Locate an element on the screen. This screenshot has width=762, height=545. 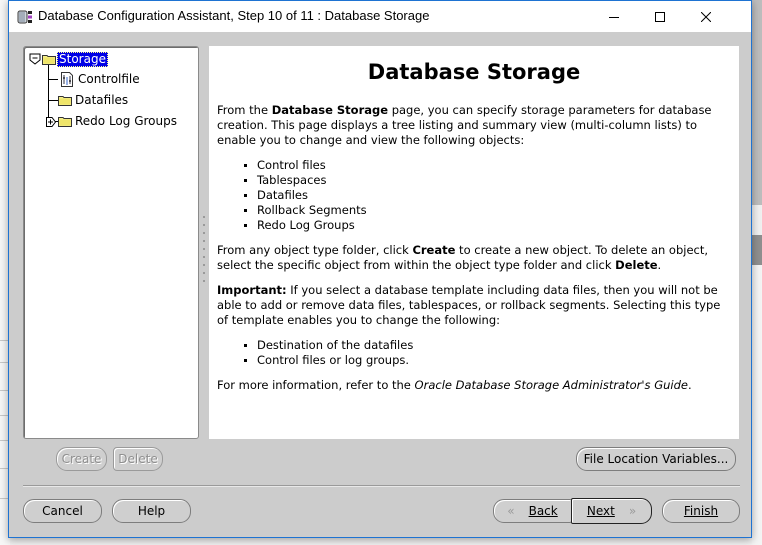
bold-text: Create is located at coordinates (434, 250).